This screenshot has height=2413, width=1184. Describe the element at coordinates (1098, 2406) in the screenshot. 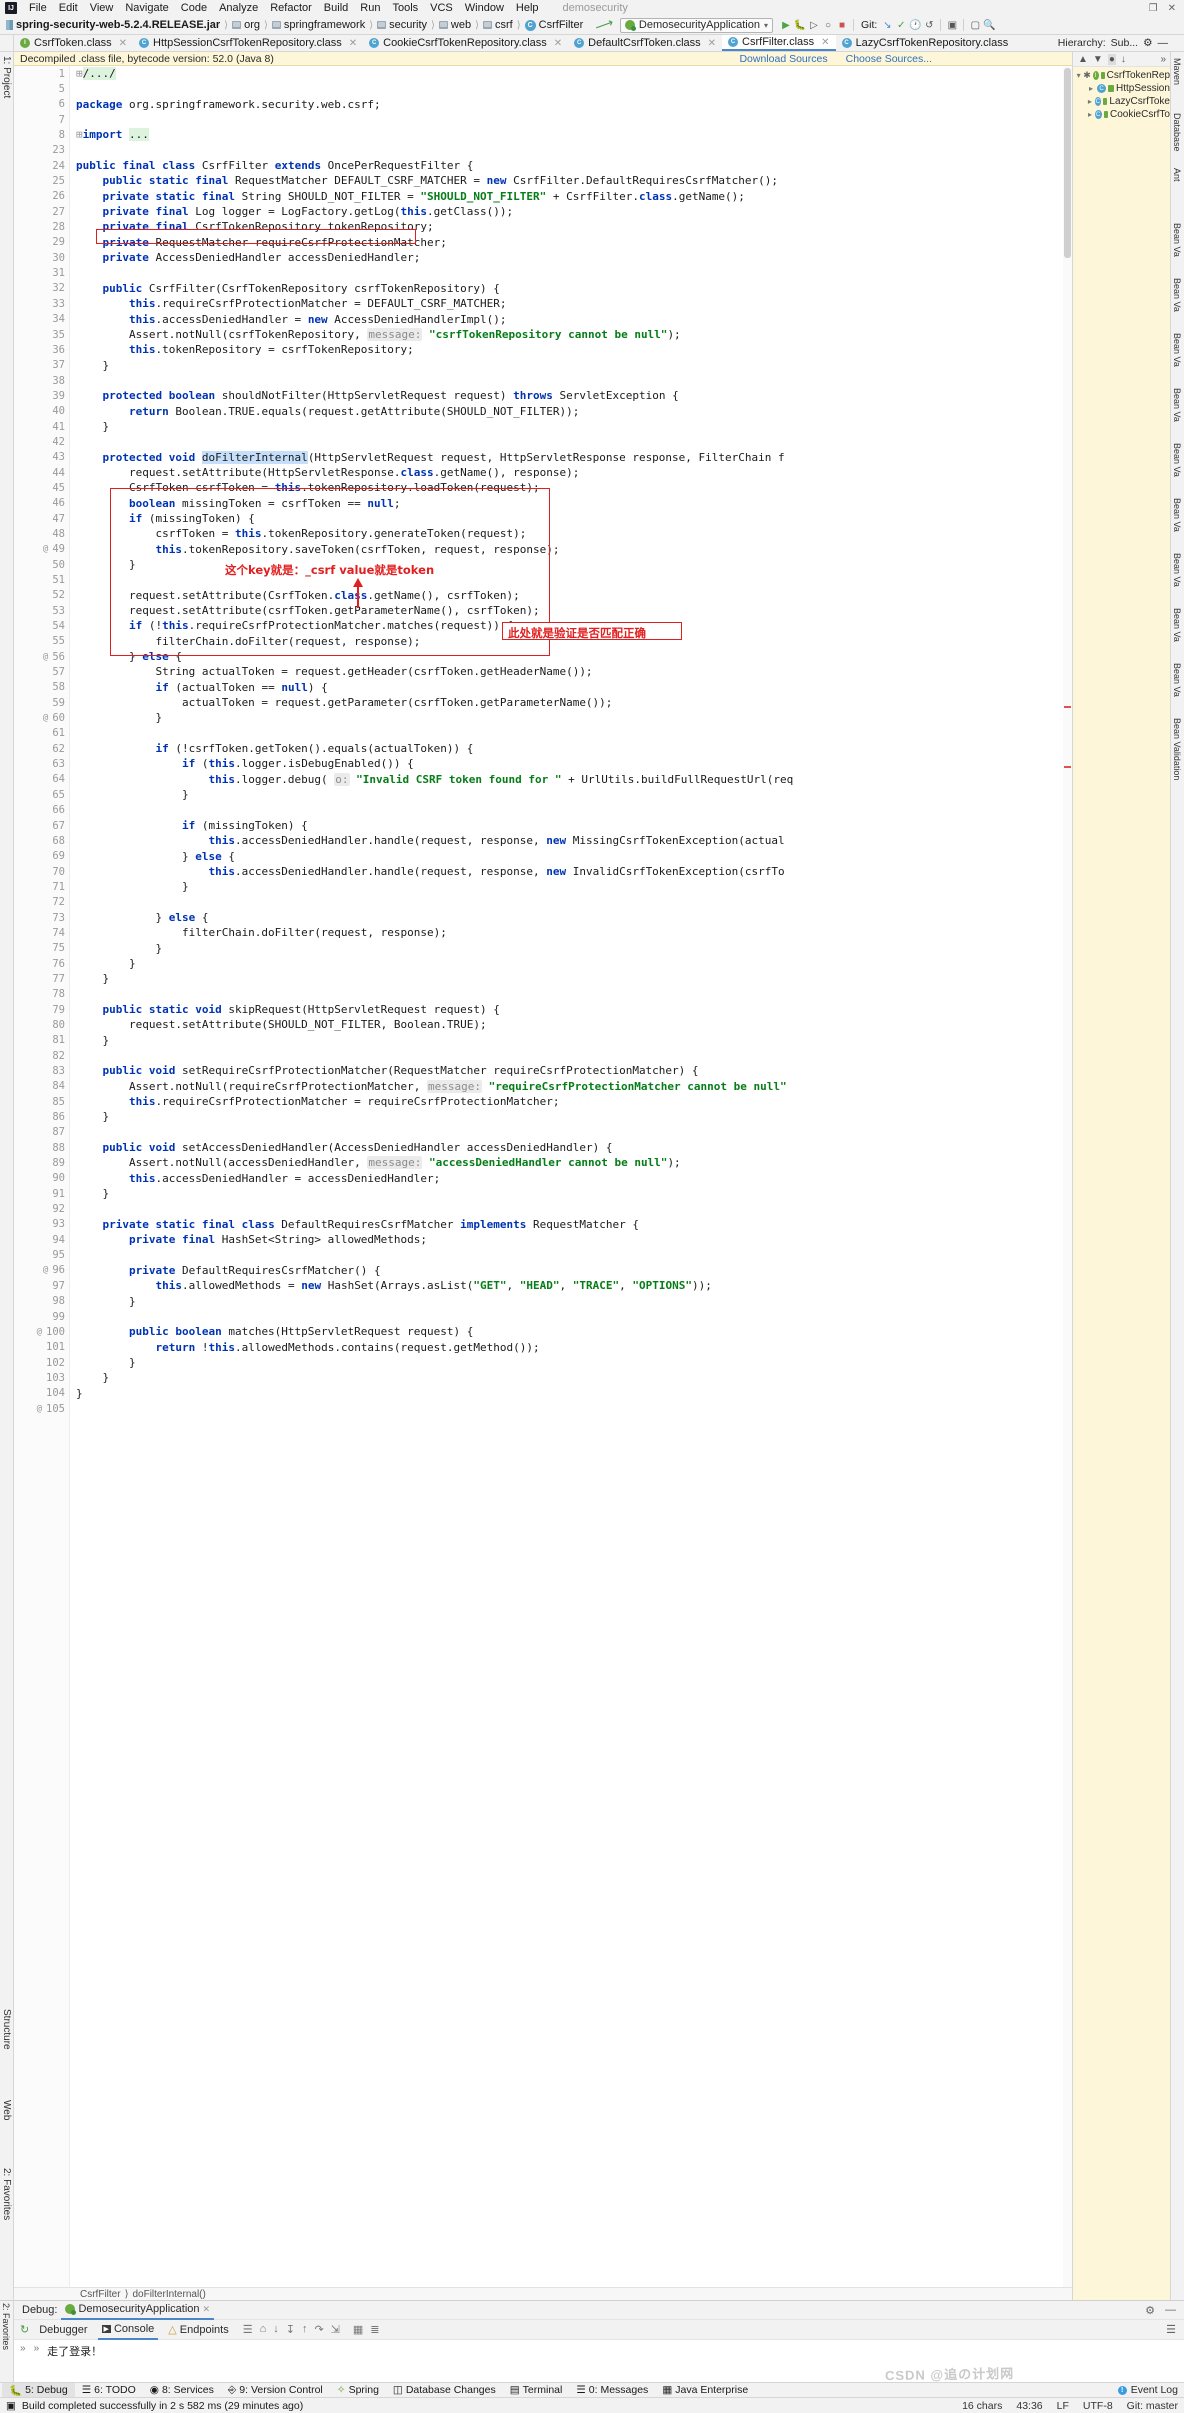

I see `file-encoding: UTF-8` at that location.